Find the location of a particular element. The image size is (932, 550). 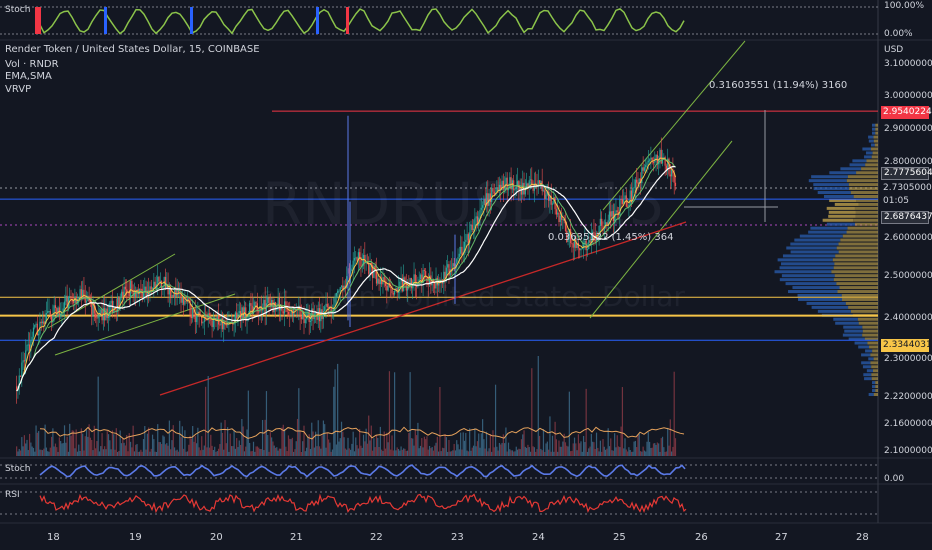

price-tag-last: 2.77756044 is located at coordinates (906, 173).